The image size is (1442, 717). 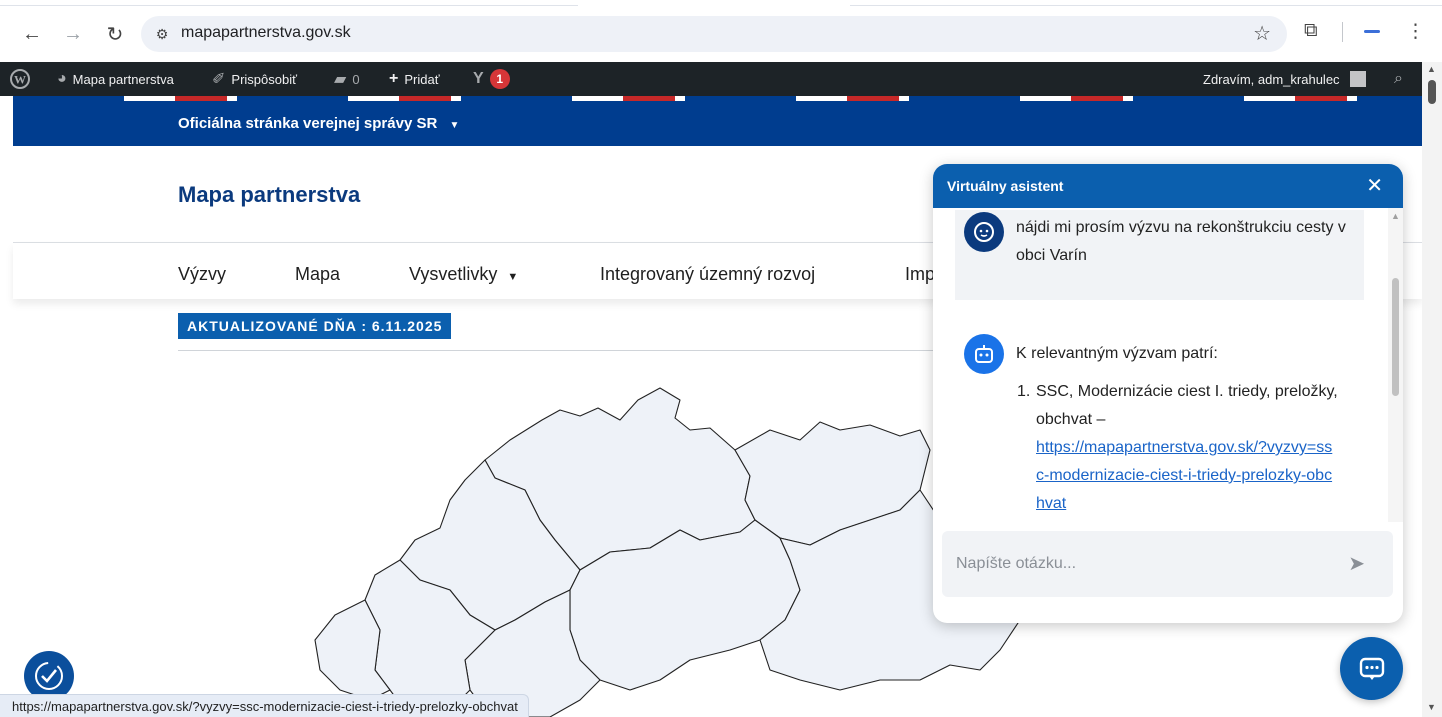 What do you see at coordinates (162, 34) in the screenshot?
I see `site-info-icon: ⚙` at bounding box center [162, 34].